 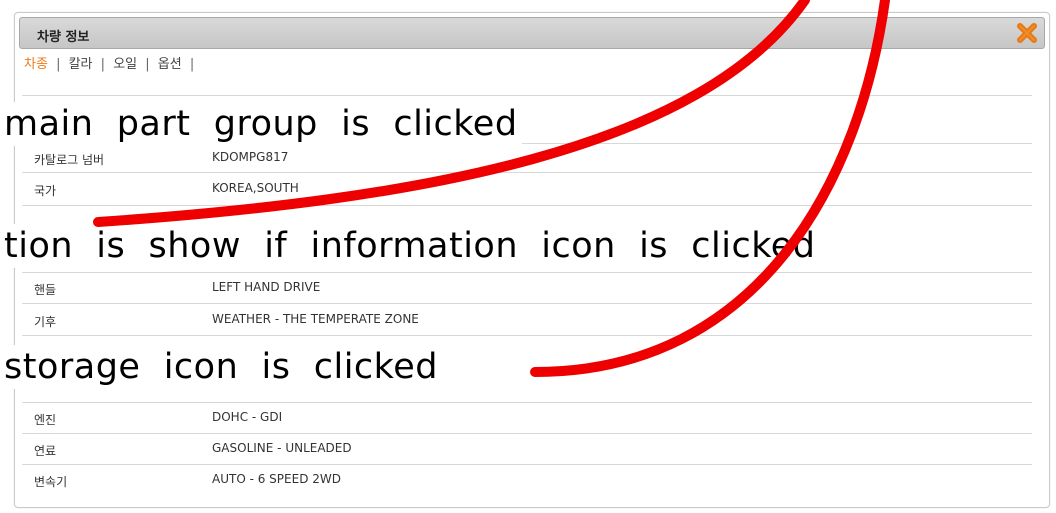 What do you see at coordinates (45, 191) in the screenshot?
I see `row-label: 국가` at bounding box center [45, 191].